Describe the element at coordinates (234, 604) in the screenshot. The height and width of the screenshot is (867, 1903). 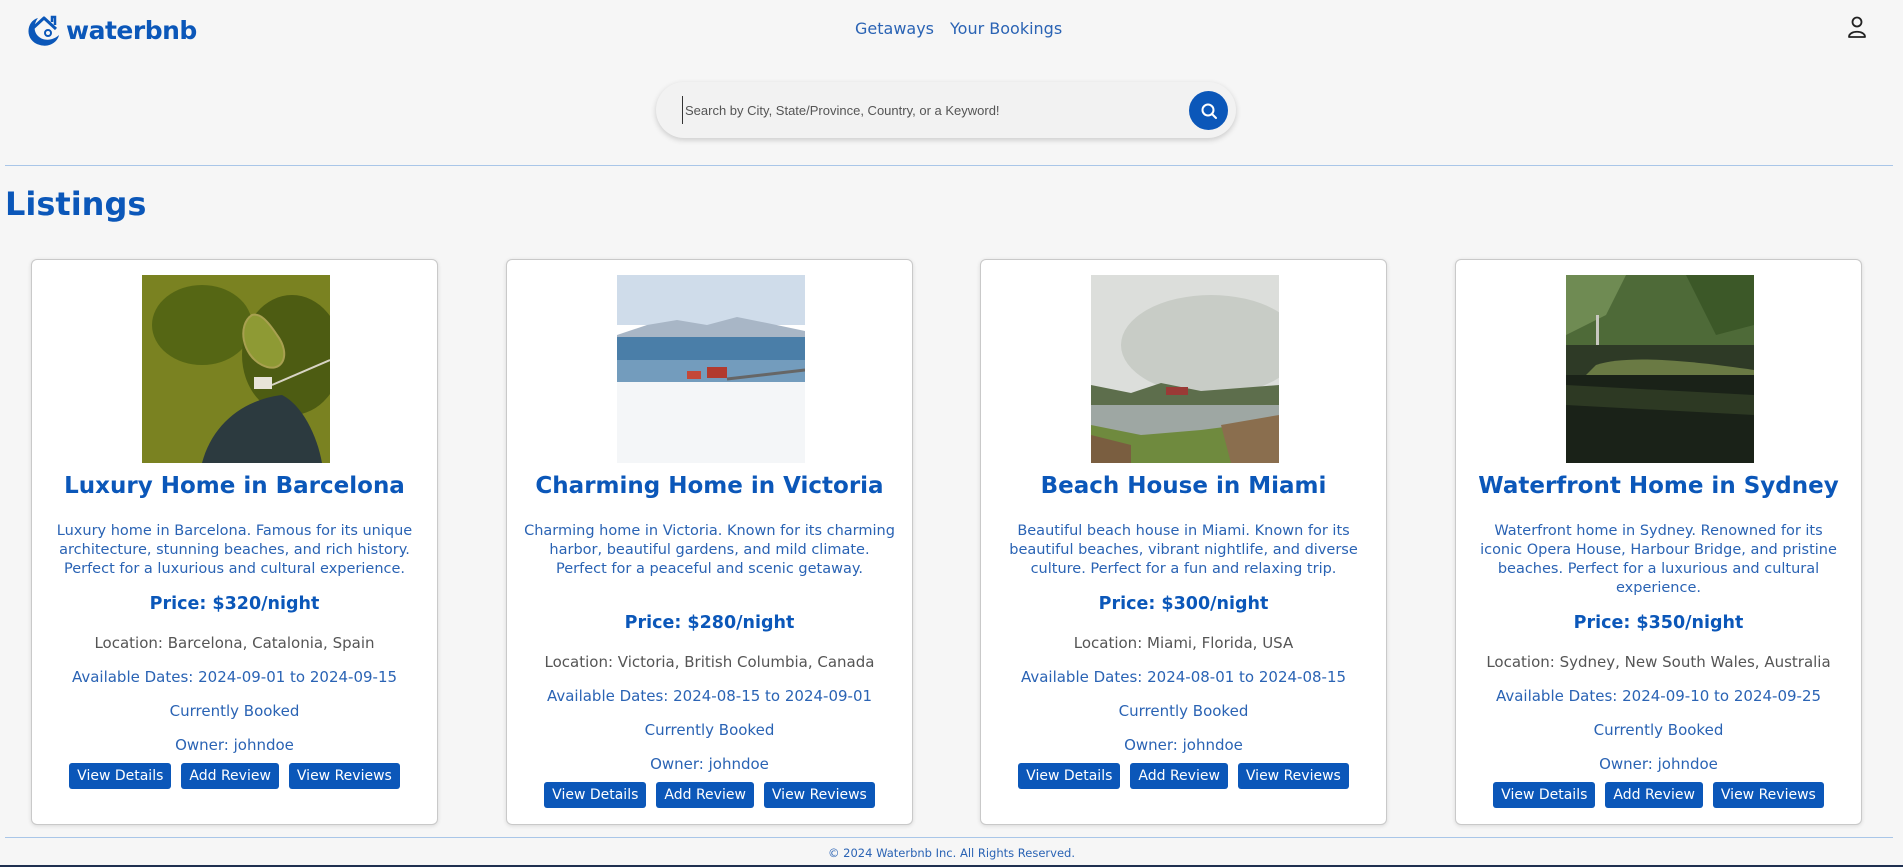
I see `listing-price: Price: $320/night` at that location.